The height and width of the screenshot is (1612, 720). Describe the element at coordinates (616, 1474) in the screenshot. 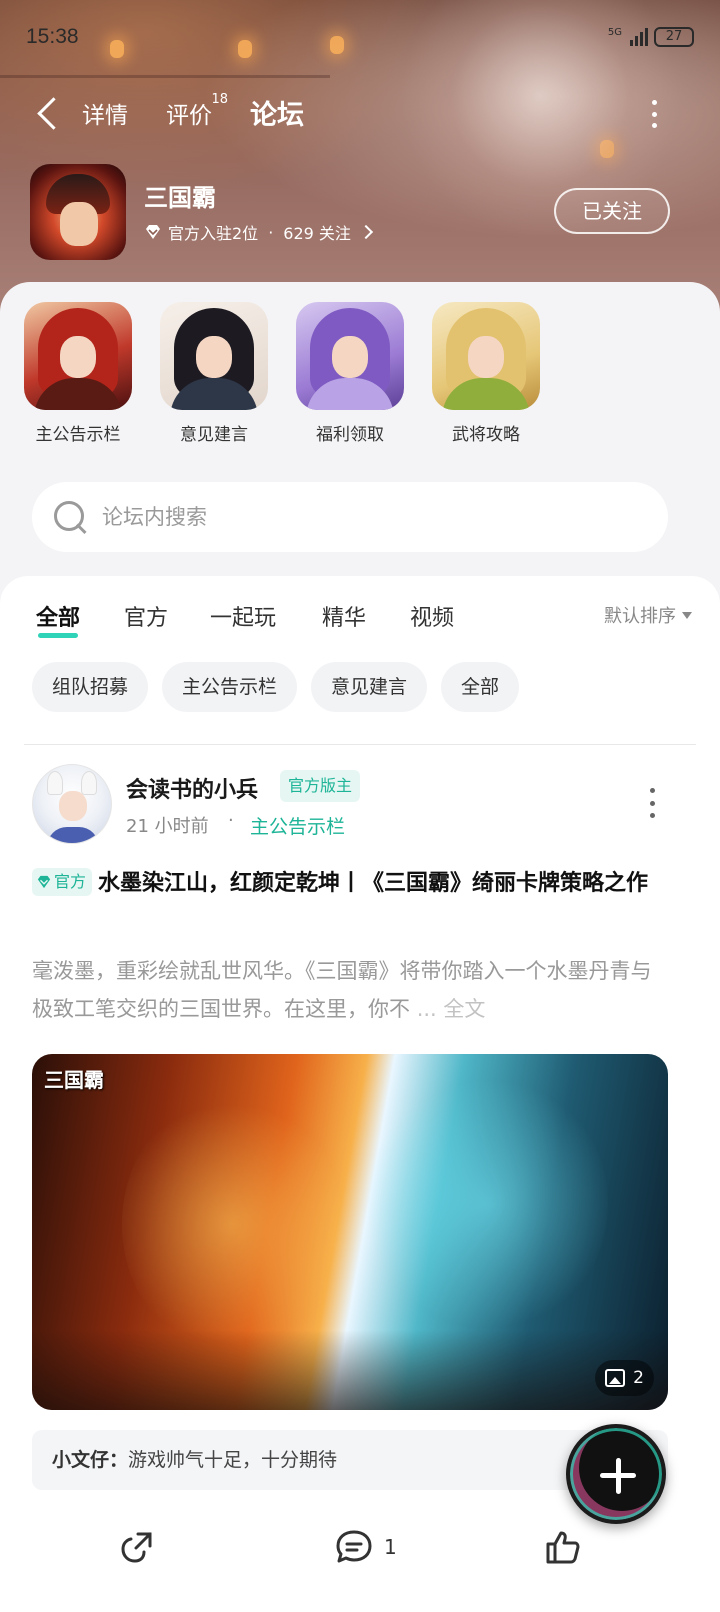

I see `create-post-button` at that location.